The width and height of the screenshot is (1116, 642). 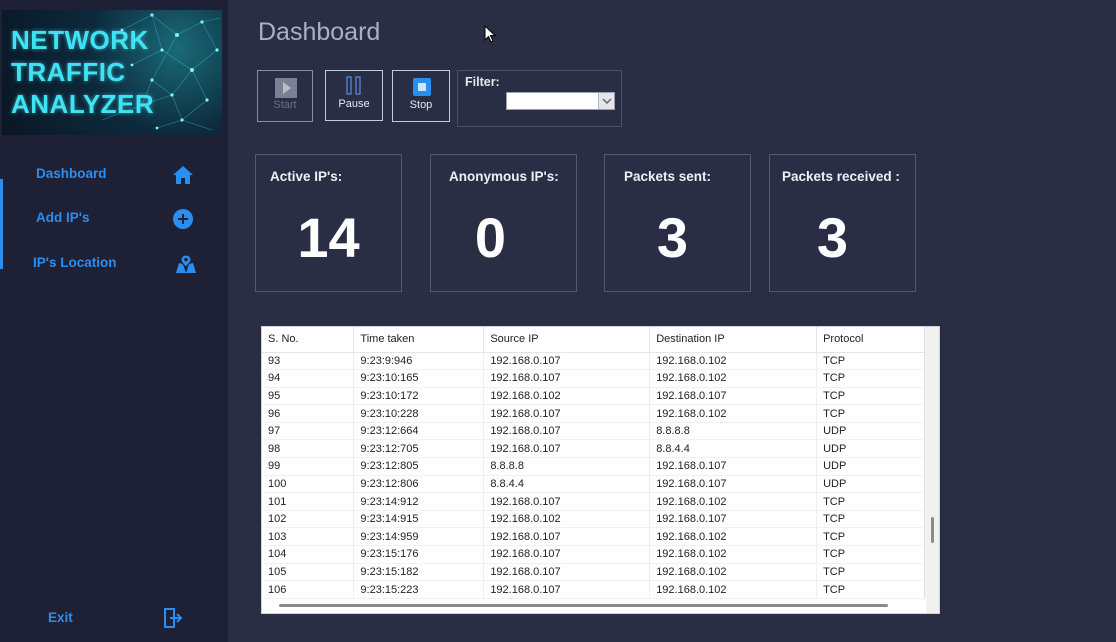 What do you see at coordinates (419, 466) in the screenshot?
I see `table-cell: 9:23:12:805` at bounding box center [419, 466].